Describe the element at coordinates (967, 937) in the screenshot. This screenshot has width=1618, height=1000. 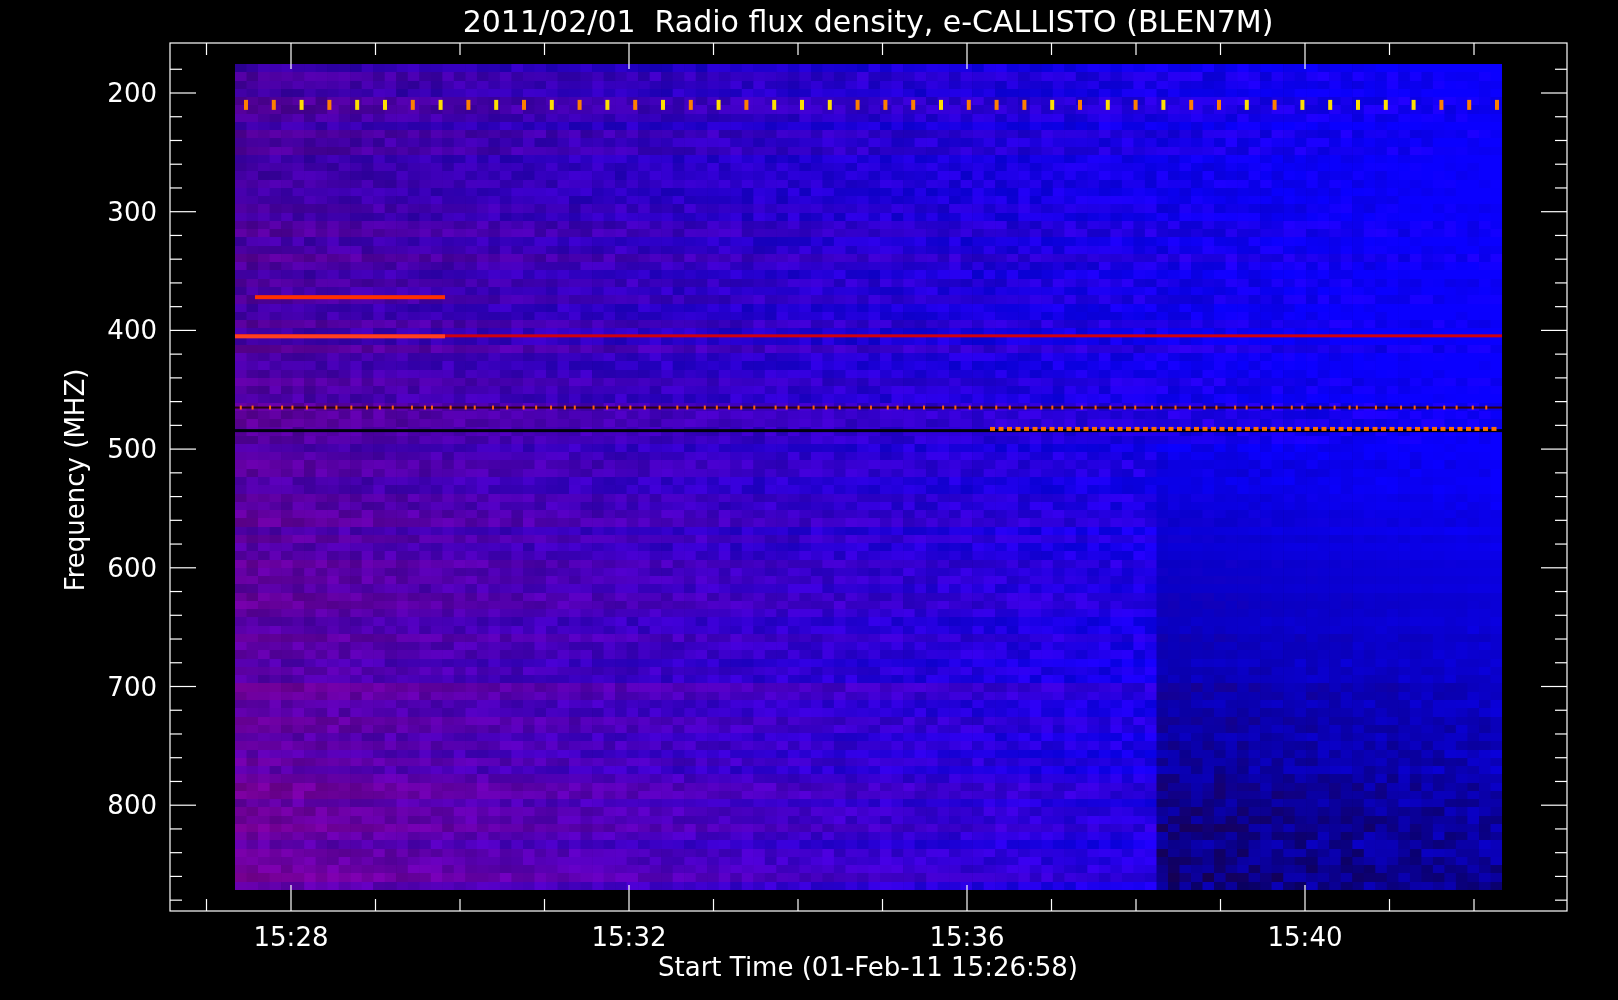
I see `x-tick-label: 15:36` at that location.